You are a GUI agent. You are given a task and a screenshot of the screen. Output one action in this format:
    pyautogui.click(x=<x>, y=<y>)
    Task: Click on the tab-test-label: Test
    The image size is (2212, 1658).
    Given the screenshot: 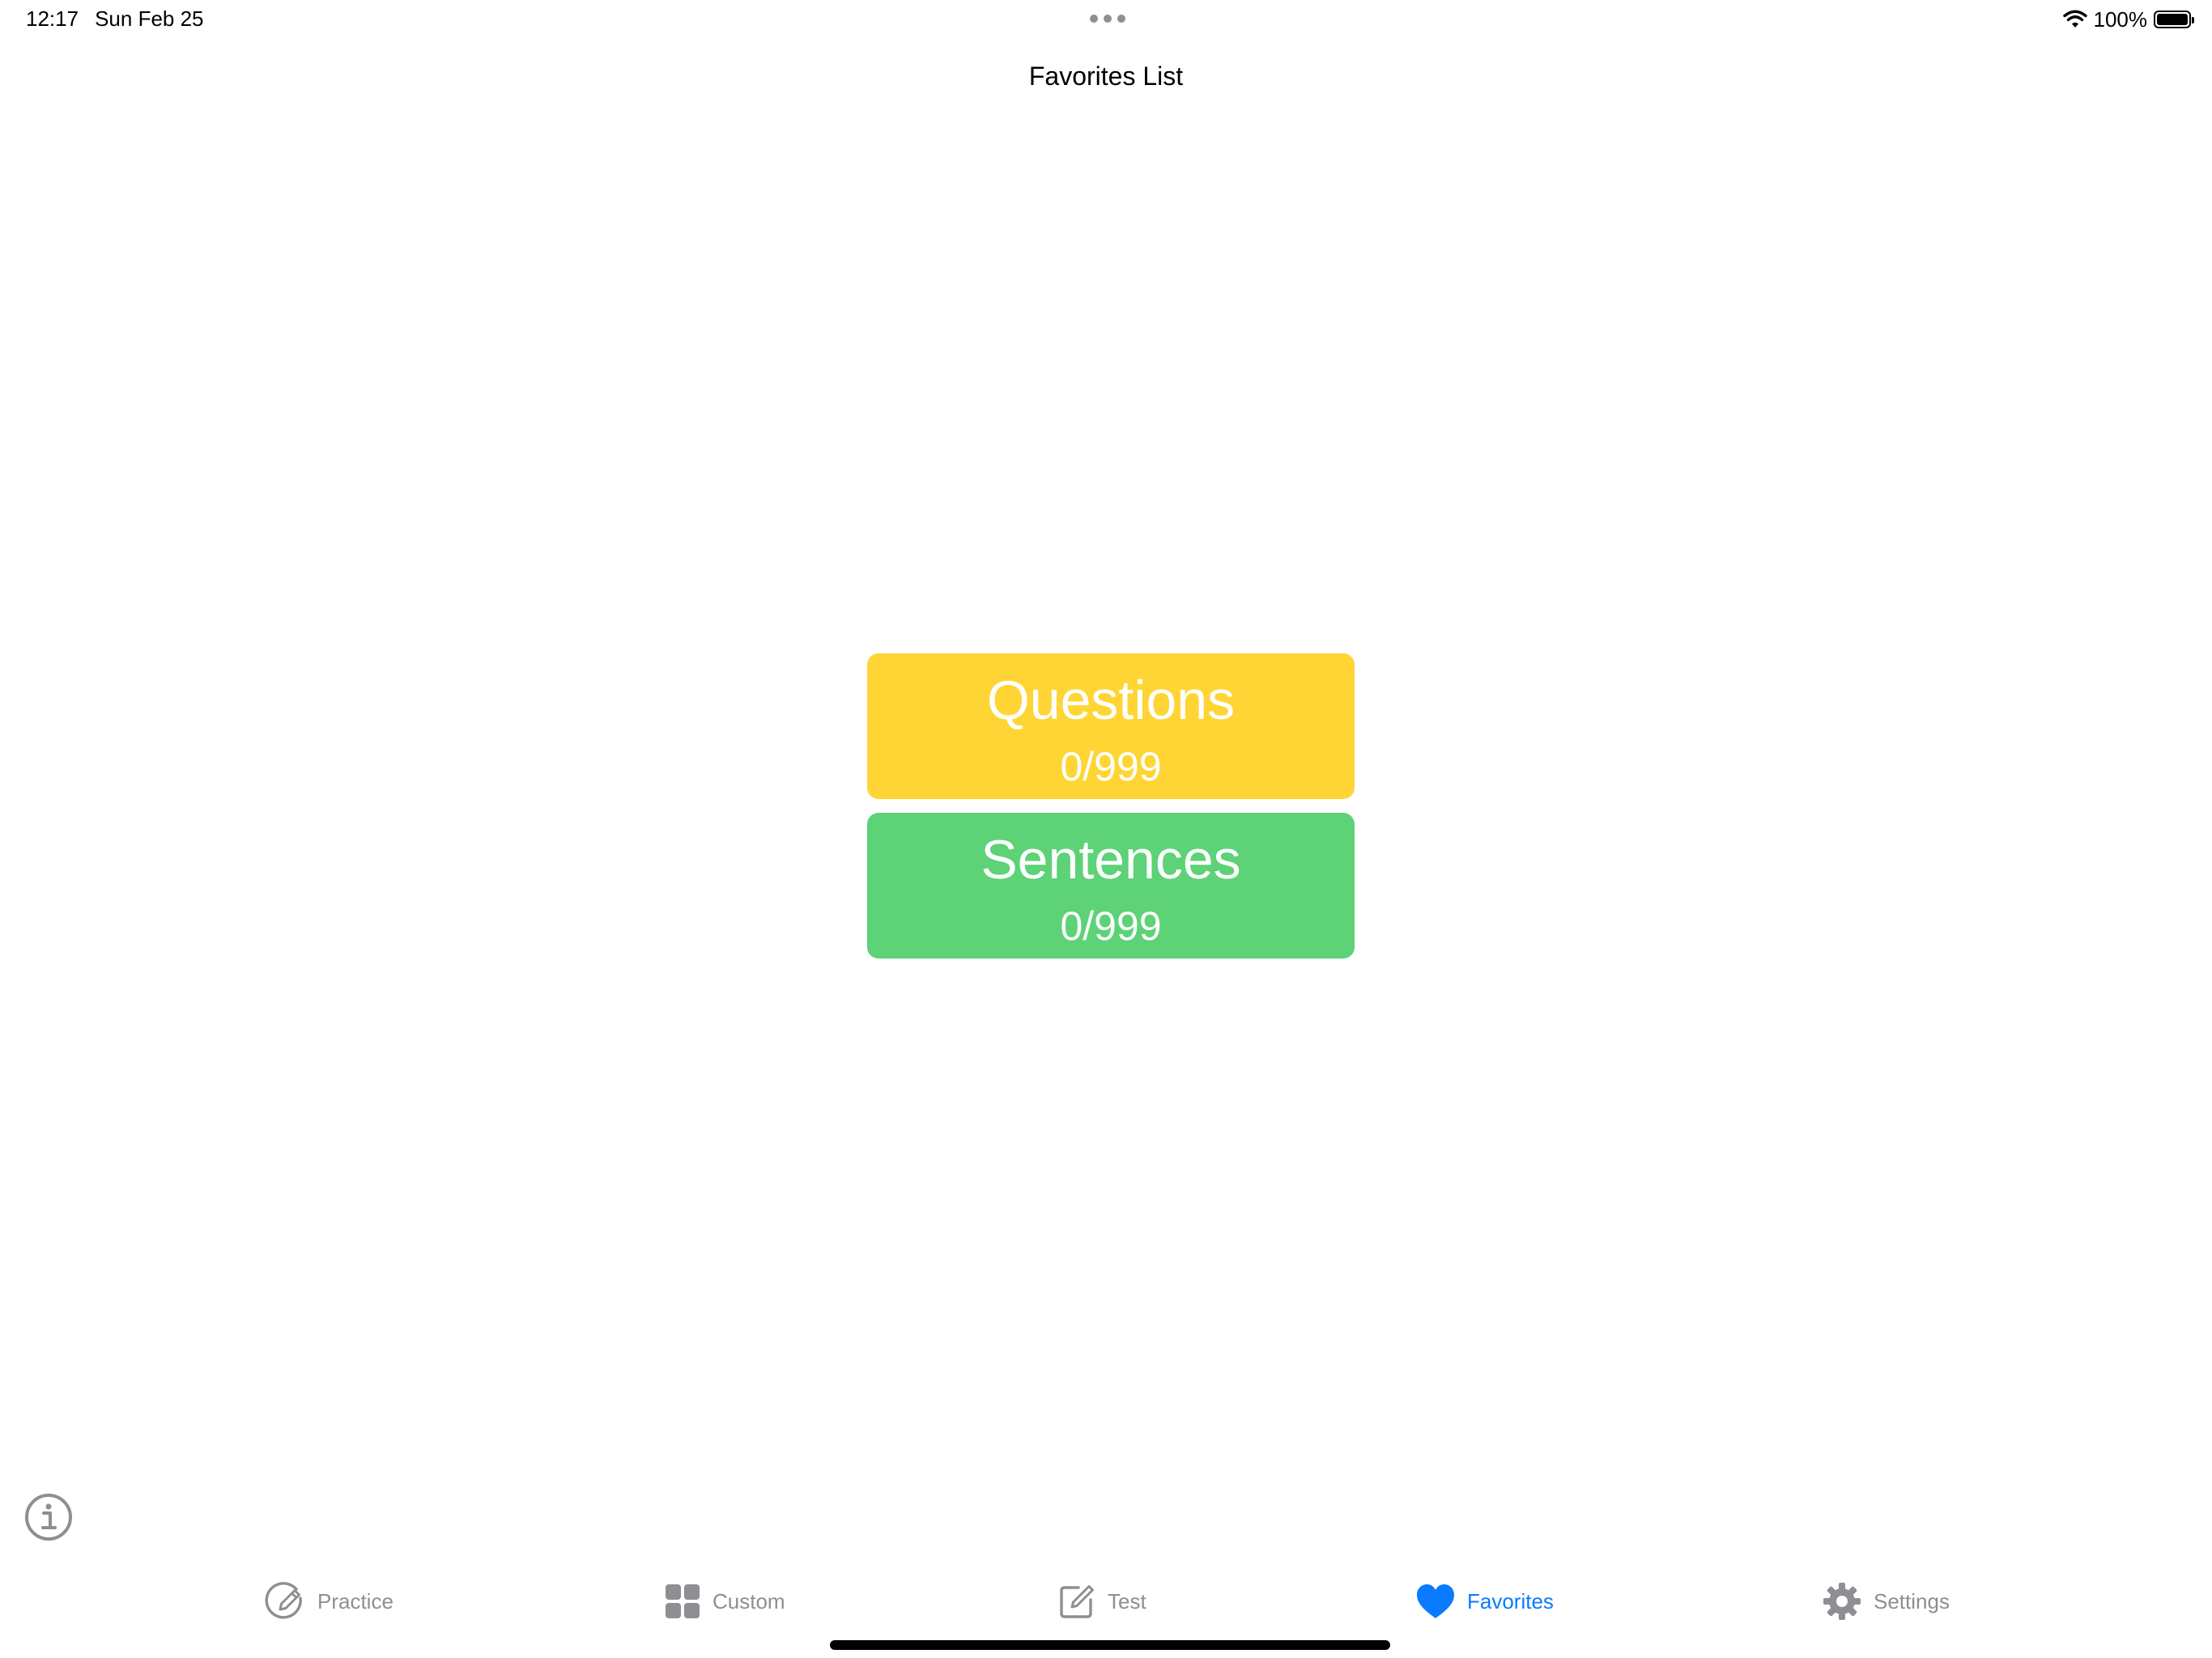 What is the action you would take?
    pyautogui.click(x=1127, y=1600)
    